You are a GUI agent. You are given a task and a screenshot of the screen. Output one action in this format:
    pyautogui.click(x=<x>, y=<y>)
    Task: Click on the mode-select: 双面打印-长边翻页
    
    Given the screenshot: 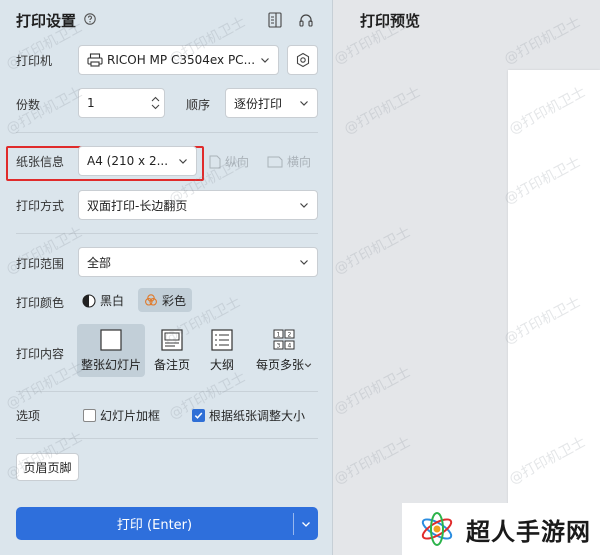 What is the action you would take?
    pyautogui.click(x=198, y=205)
    